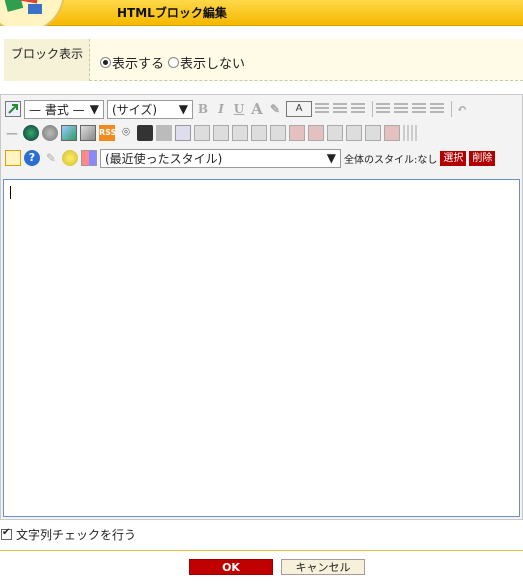 The width and height of the screenshot is (523, 586). I want to click on size-select: (サイズ) ▼, so click(150, 109).